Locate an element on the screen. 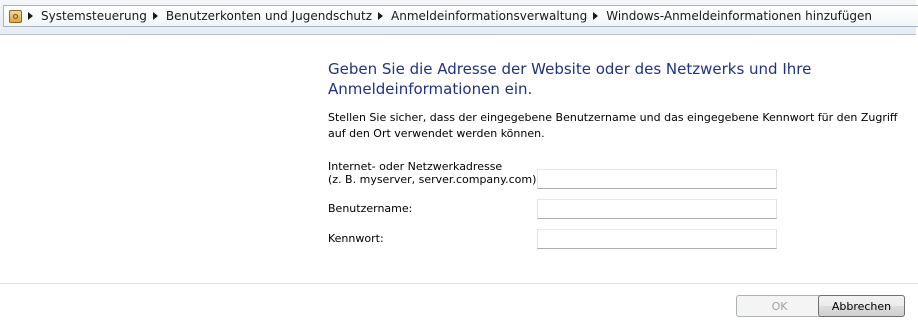 Image resolution: width=918 pixels, height=330 pixels. address-label-line2: (z. B. myserver, server.company.com): is located at coordinates (434, 179).